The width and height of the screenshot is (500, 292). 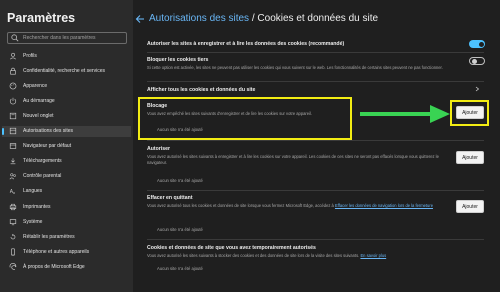 I want to click on sidebar-item-label: Navigateur par défaut, so click(x=47, y=146).